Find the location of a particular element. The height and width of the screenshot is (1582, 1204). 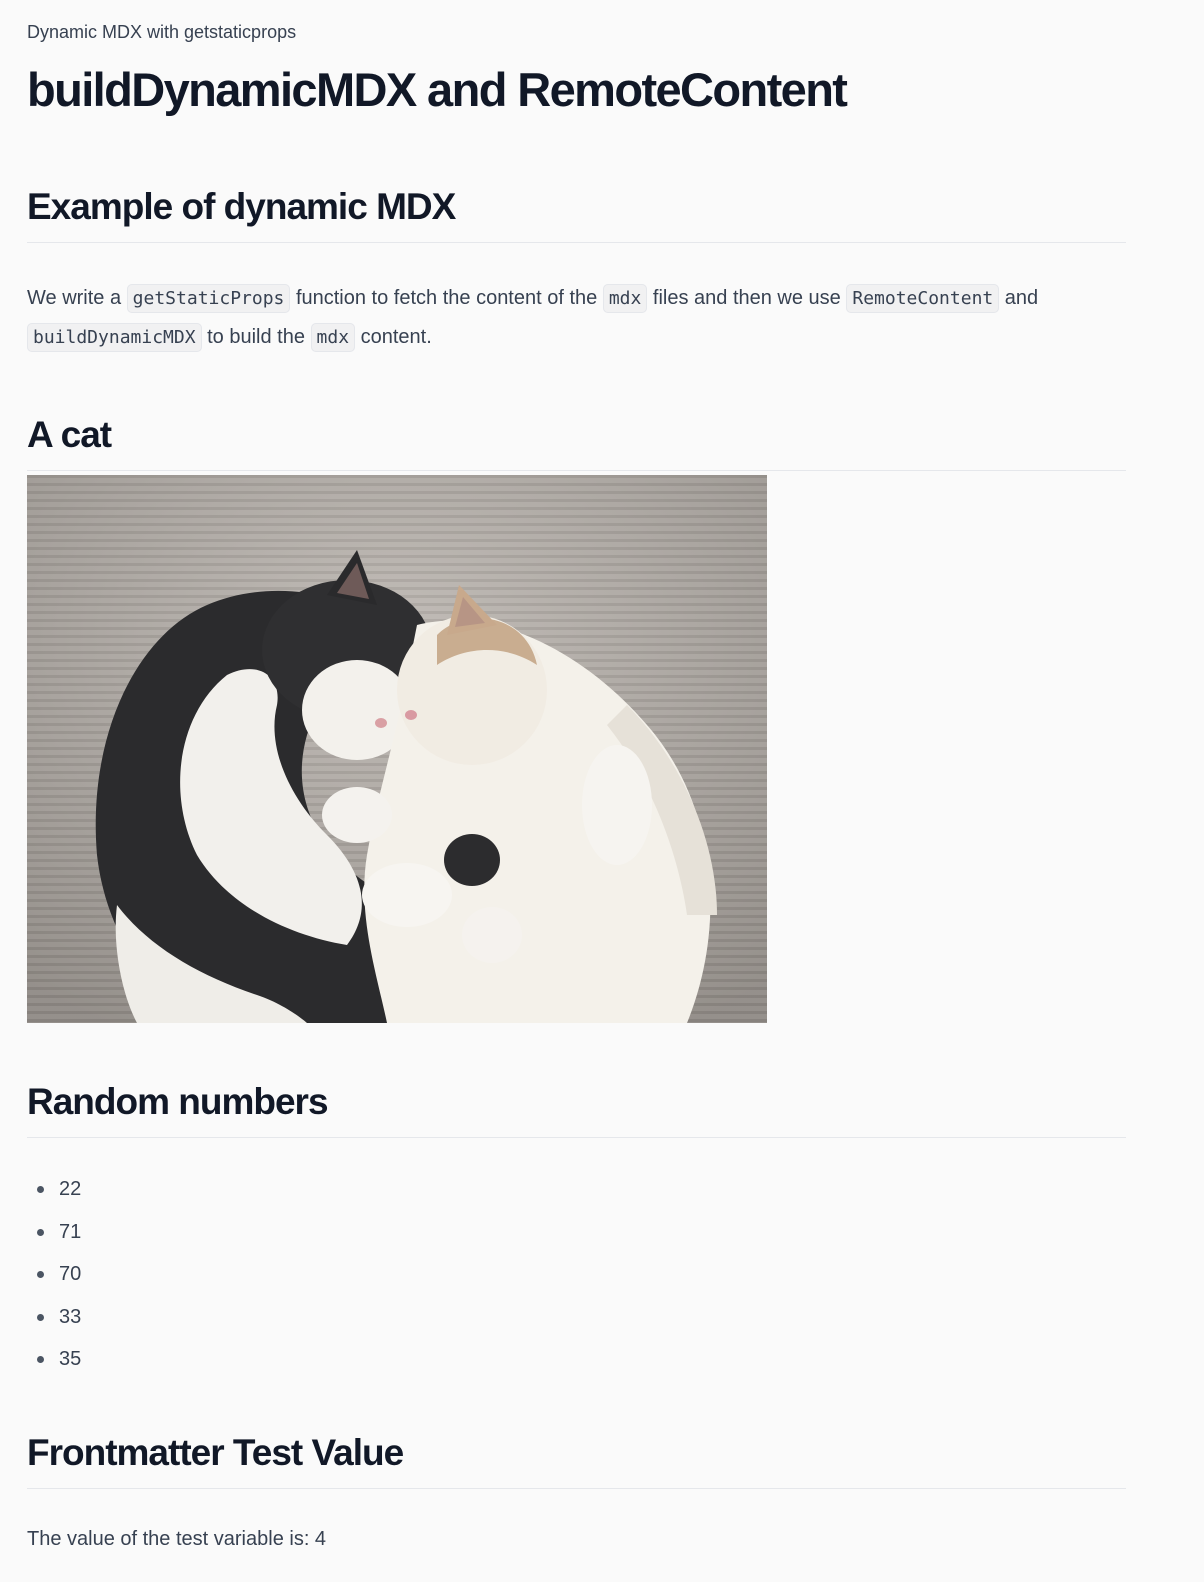

text: content. is located at coordinates (393, 337).